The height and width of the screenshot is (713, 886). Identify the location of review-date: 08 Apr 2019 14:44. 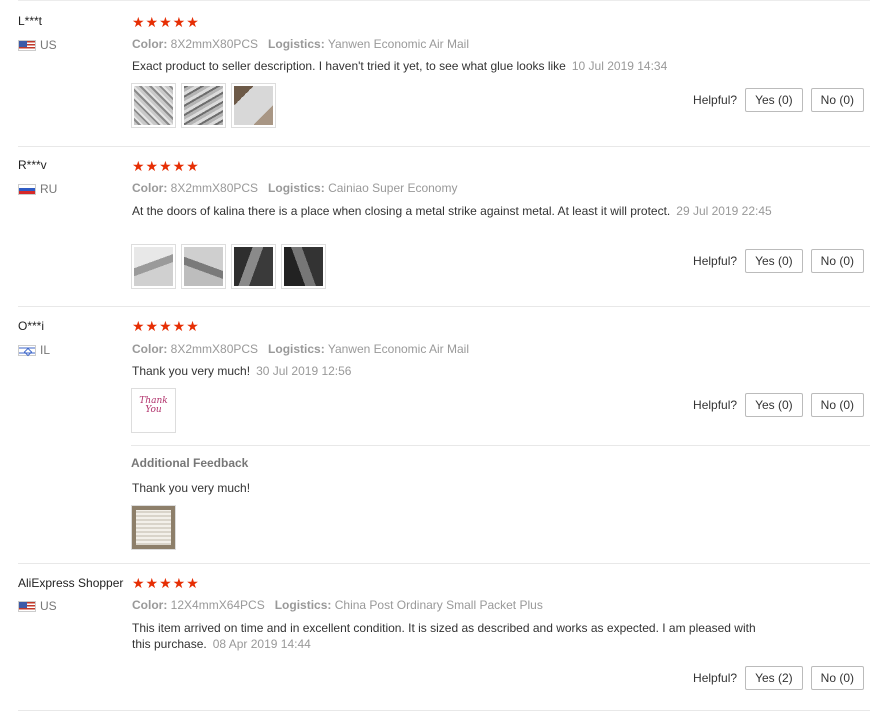
(261, 644).